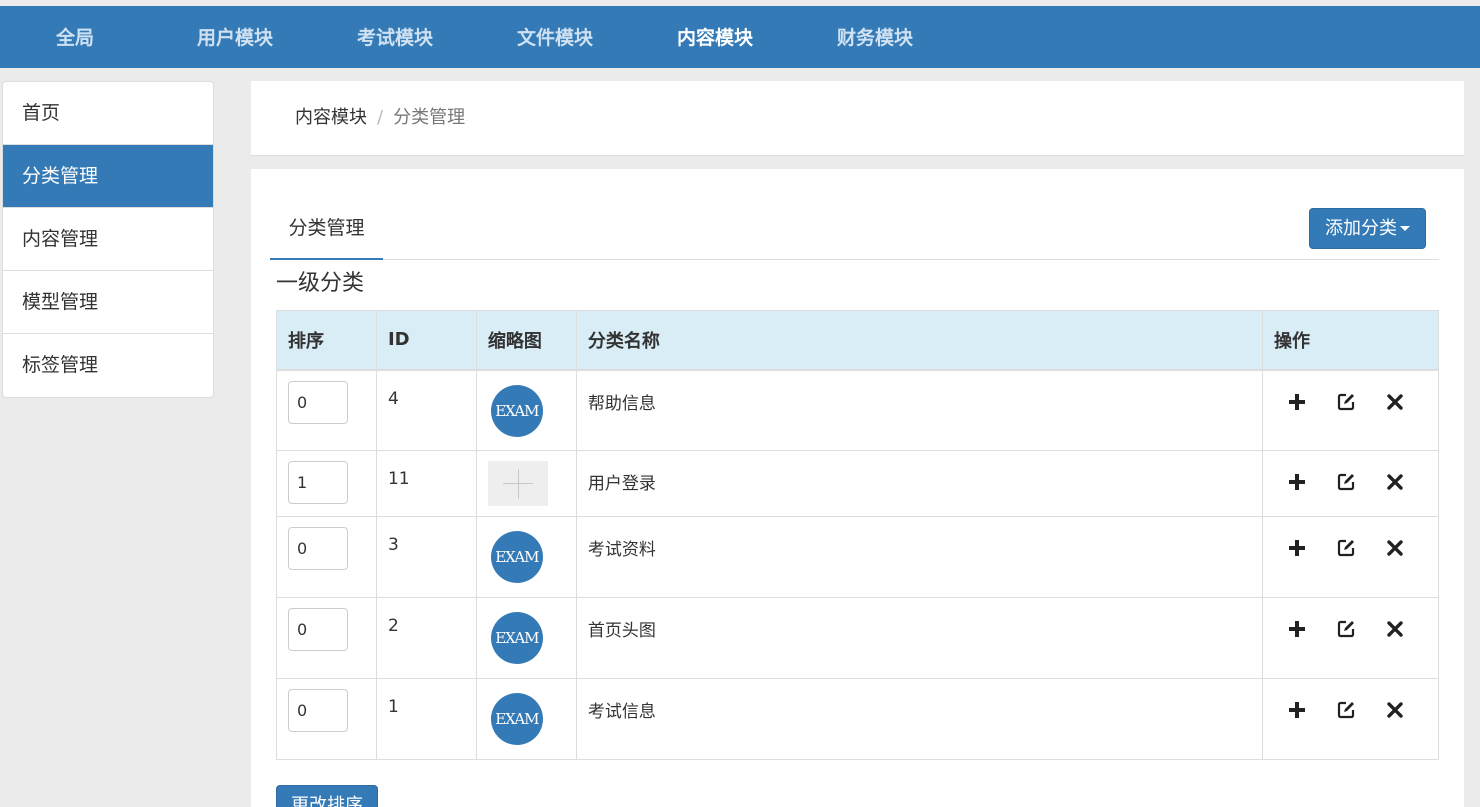 The image size is (1480, 807). What do you see at coordinates (320, 283) in the screenshot?
I see `section-title: 一级分类` at bounding box center [320, 283].